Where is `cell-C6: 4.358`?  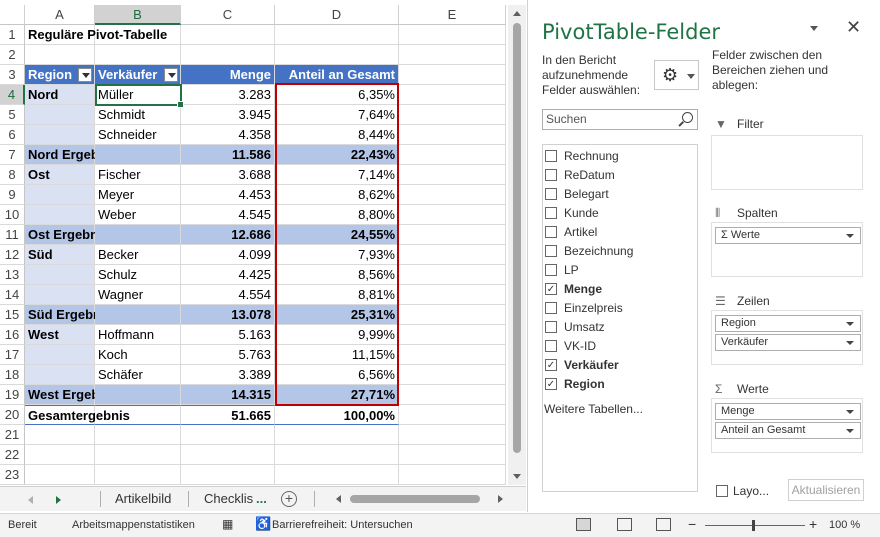 cell-C6: 4.358 is located at coordinates (228, 135).